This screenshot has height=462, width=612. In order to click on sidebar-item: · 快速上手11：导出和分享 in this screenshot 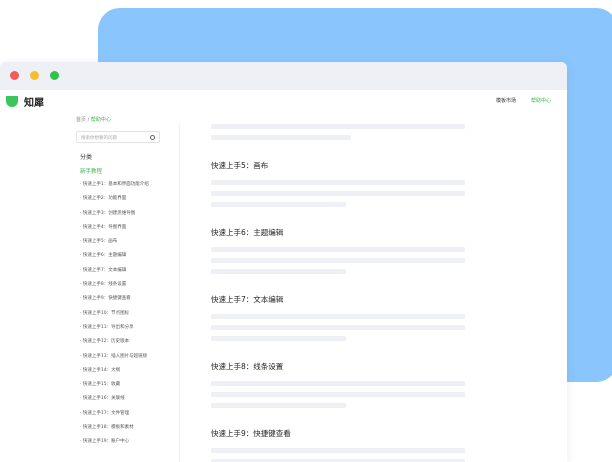, I will do `click(114, 331)`.